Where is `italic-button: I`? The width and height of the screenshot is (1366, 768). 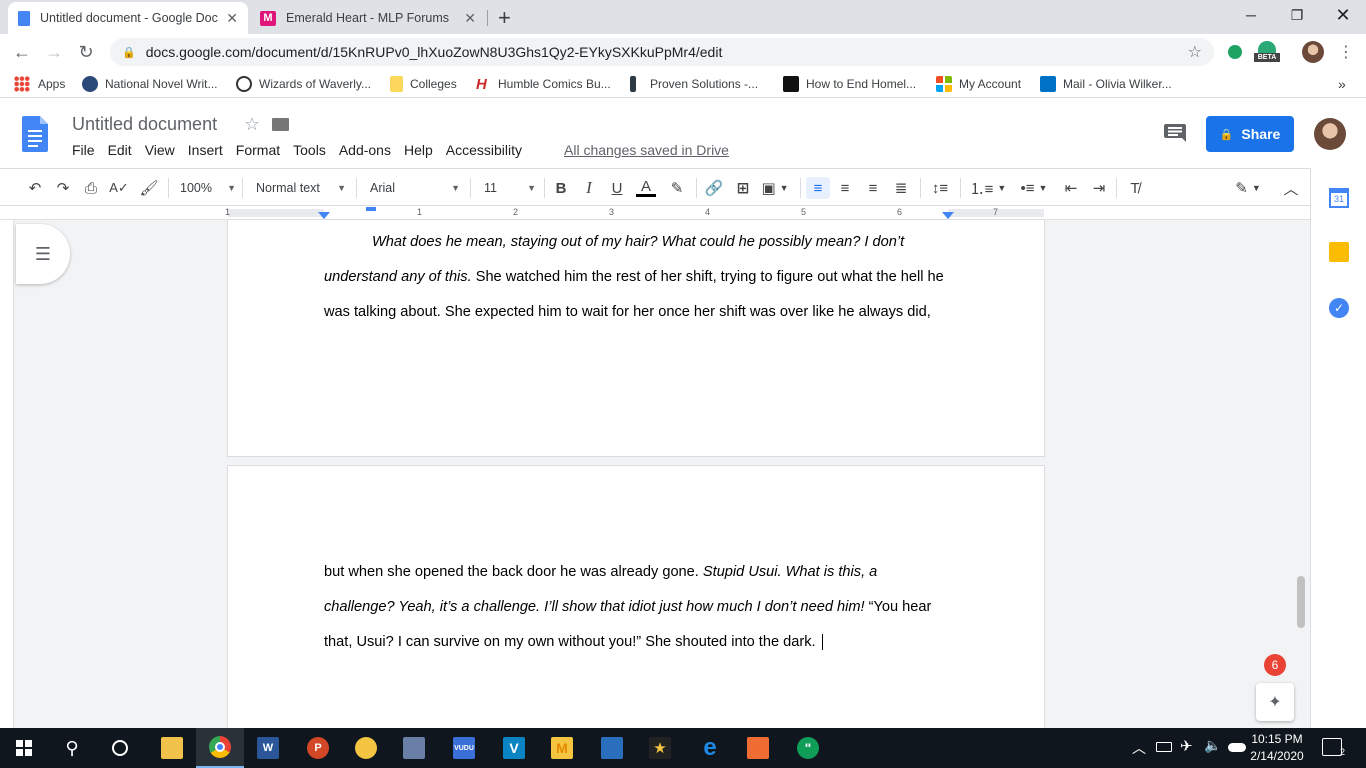 italic-button: I is located at coordinates (589, 188).